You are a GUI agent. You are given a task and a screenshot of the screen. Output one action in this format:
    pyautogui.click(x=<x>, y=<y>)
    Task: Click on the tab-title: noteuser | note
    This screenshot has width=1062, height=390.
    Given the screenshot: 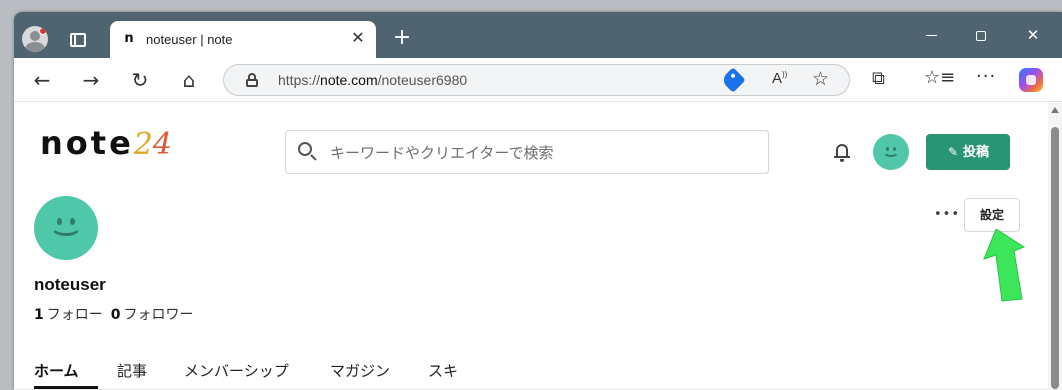 What is the action you would take?
    pyautogui.click(x=189, y=39)
    